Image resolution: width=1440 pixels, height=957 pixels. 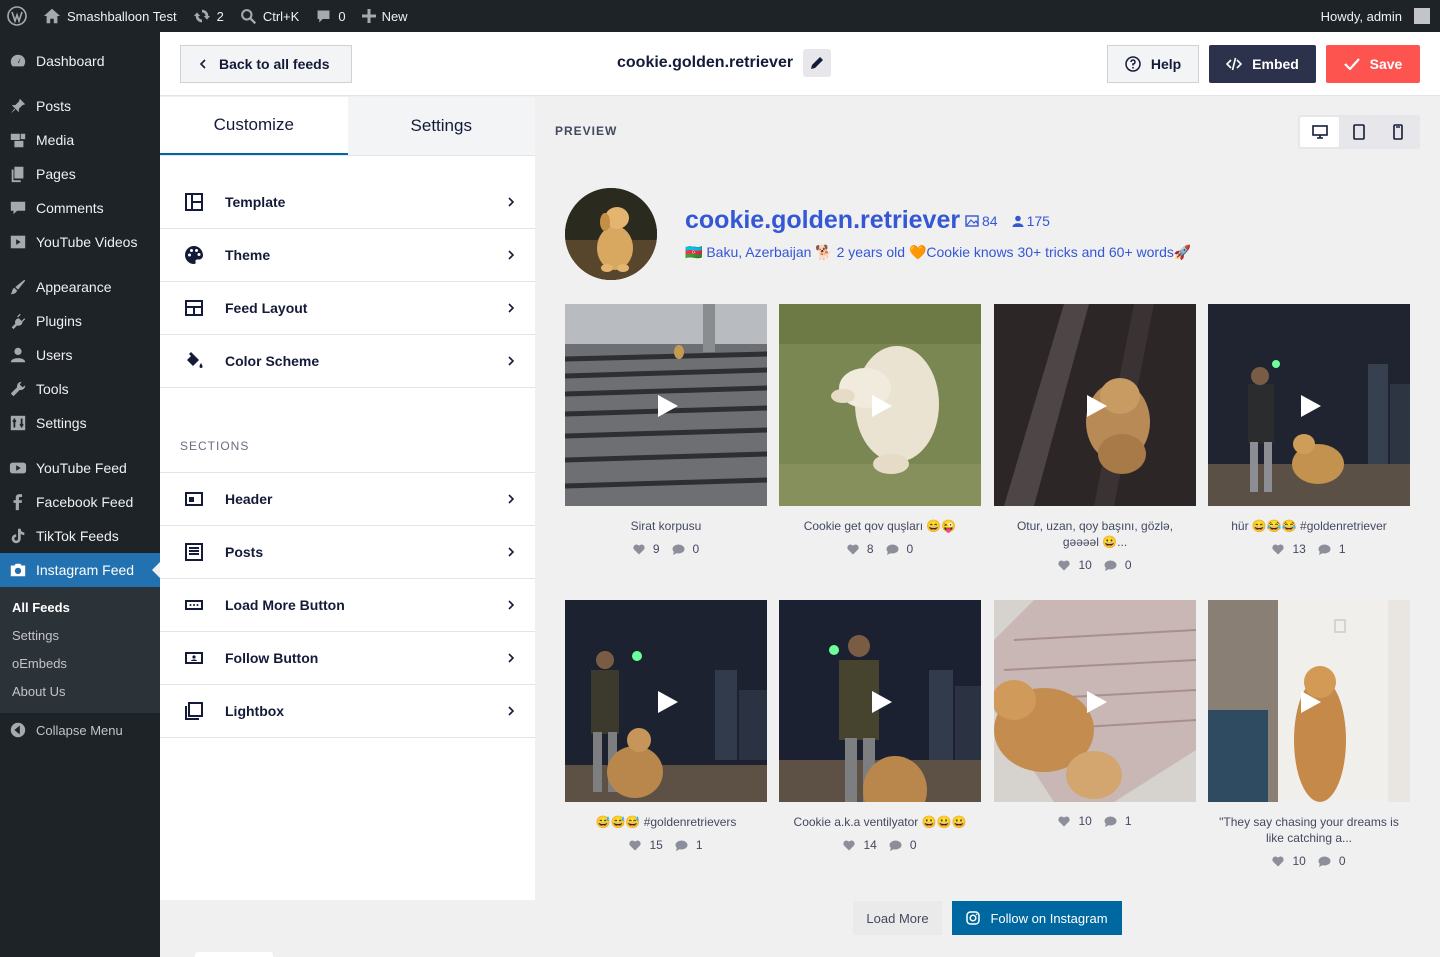 What do you see at coordinates (80, 389) in the screenshot?
I see `menu-tools: Tools` at bounding box center [80, 389].